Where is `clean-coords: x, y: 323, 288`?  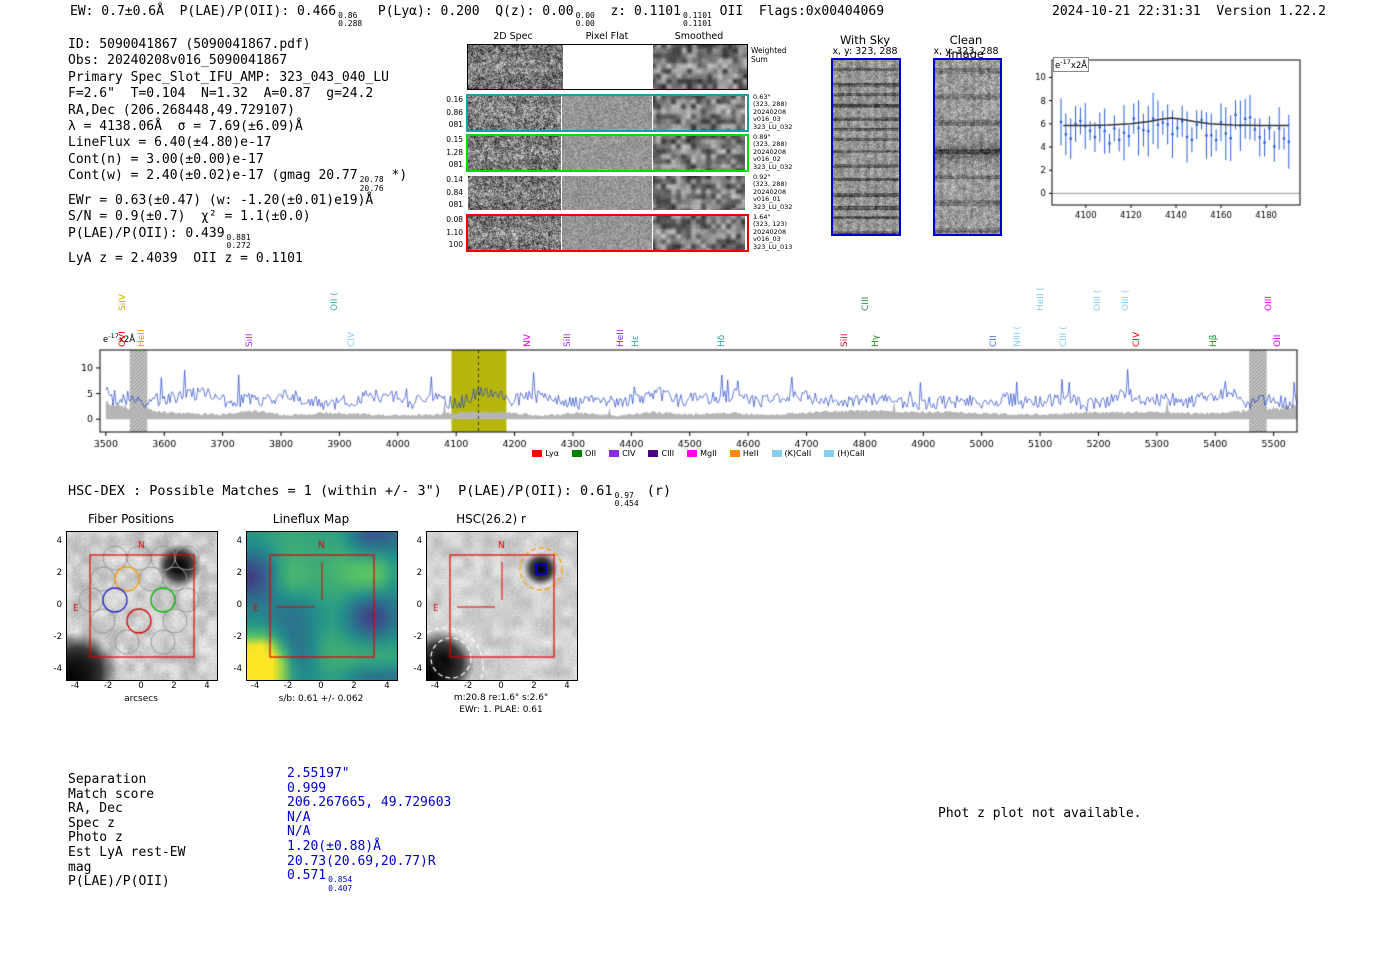 clean-coords: x, y: 323, 288 is located at coordinates (966, 51).